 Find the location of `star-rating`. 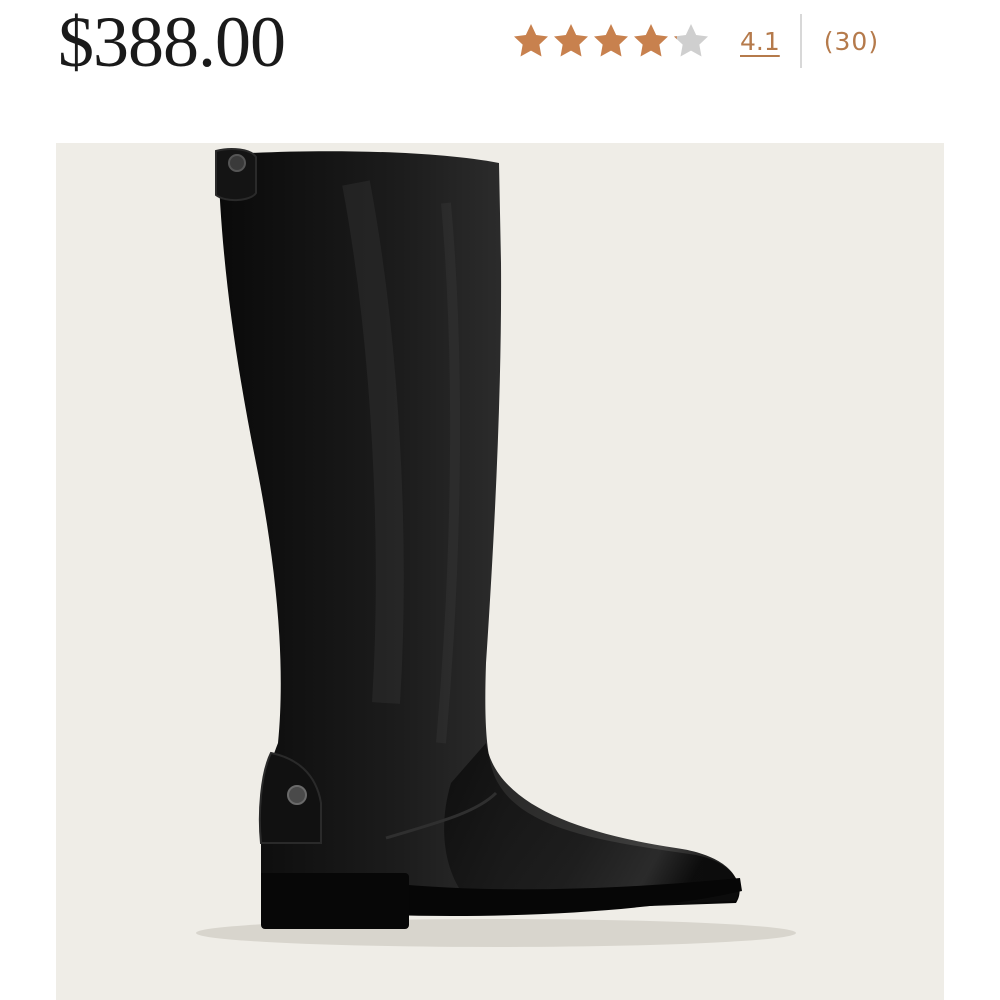

star-rating is located at coordinates (610, 41).